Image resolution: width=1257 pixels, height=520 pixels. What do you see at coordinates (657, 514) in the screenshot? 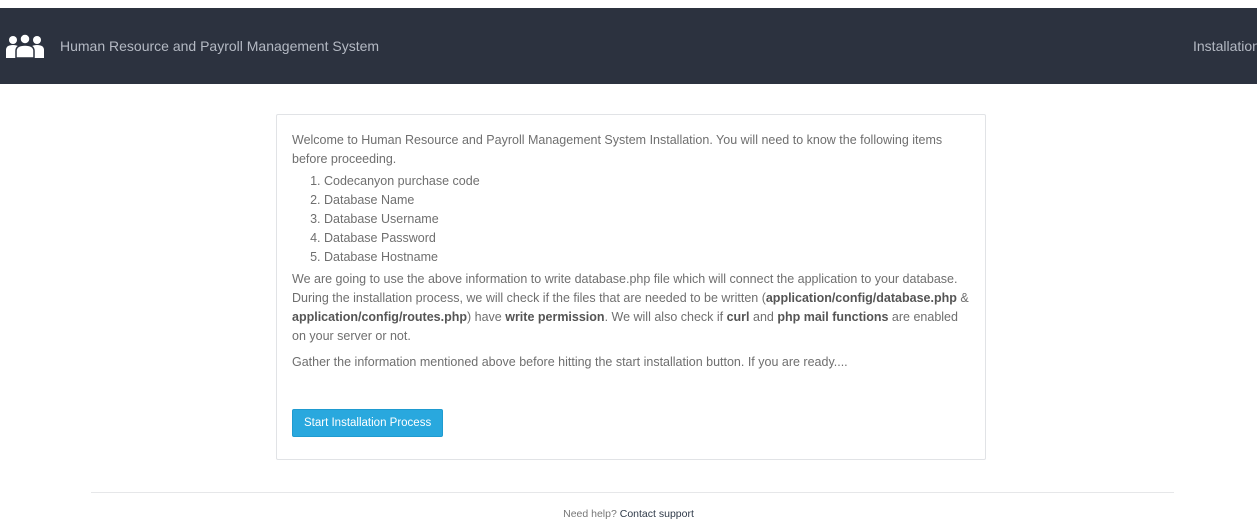
I see `contact-support-link: Contact support` at bounding box center [657, 514].